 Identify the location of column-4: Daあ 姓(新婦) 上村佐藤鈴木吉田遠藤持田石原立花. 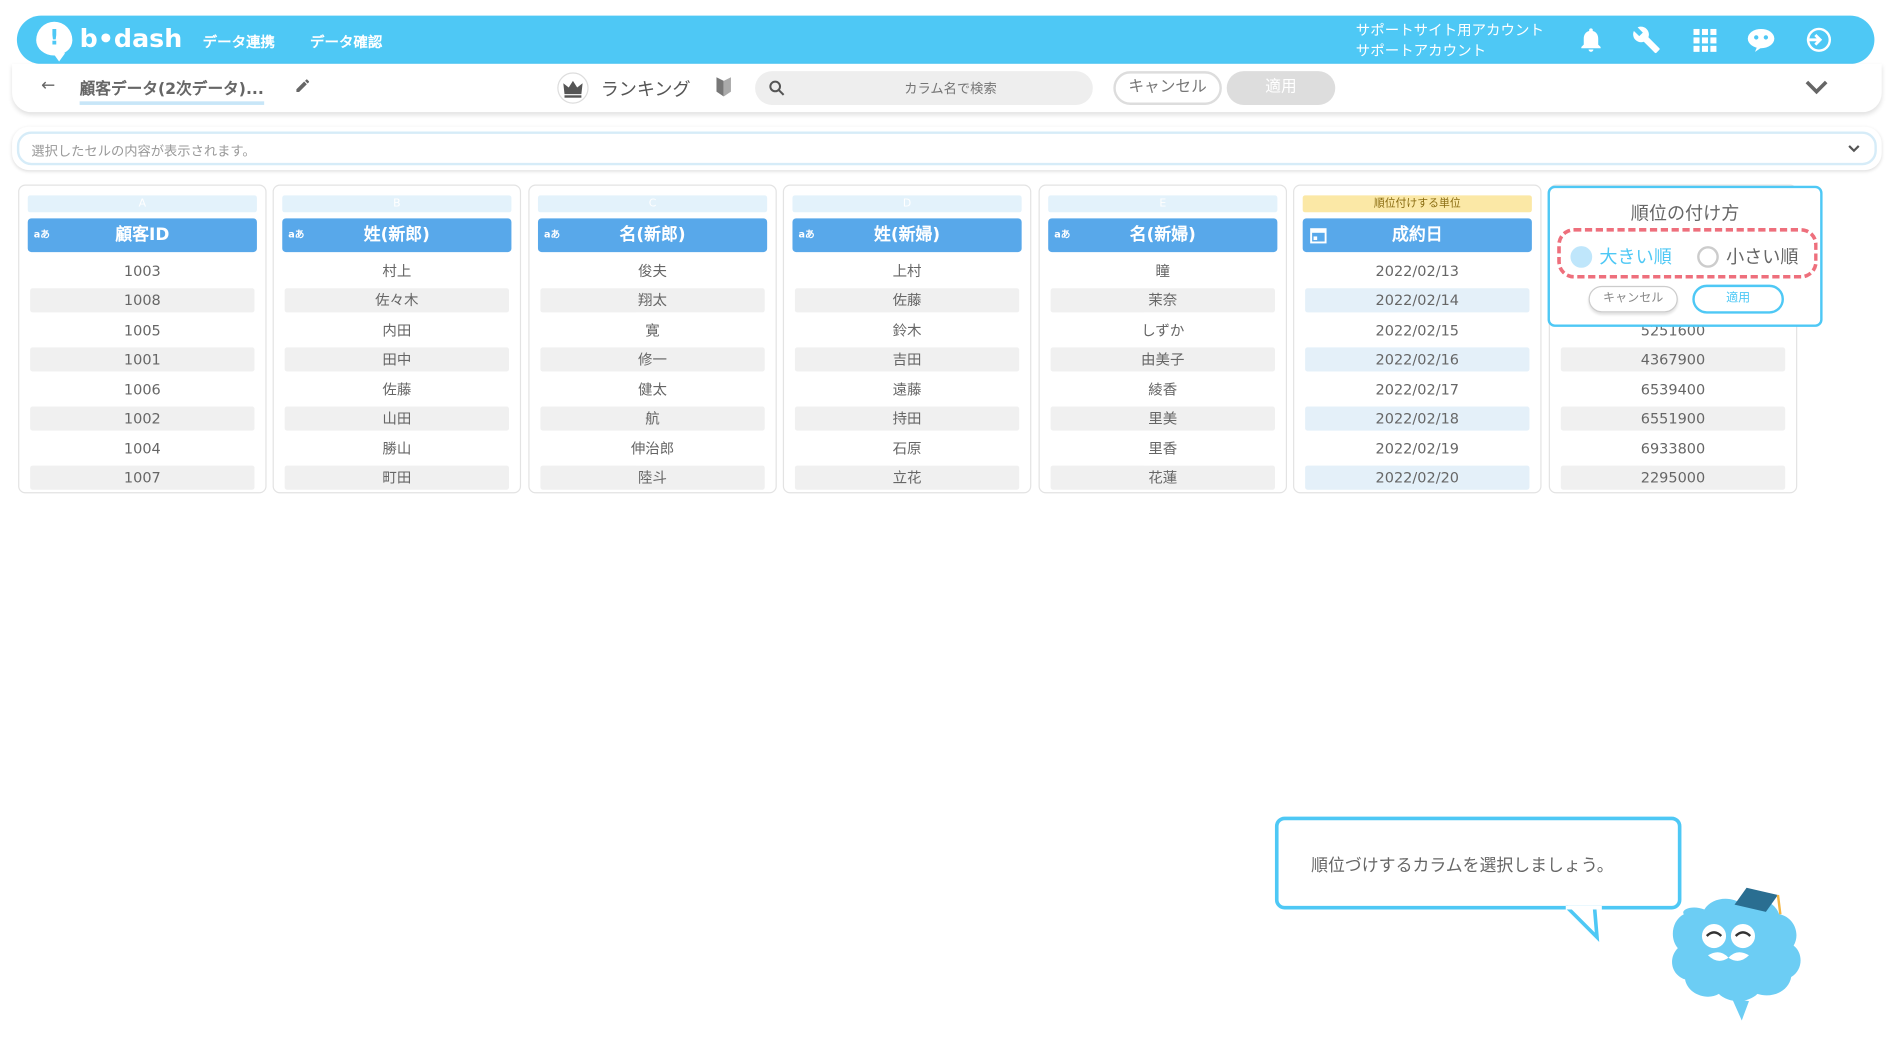
(907, 339).